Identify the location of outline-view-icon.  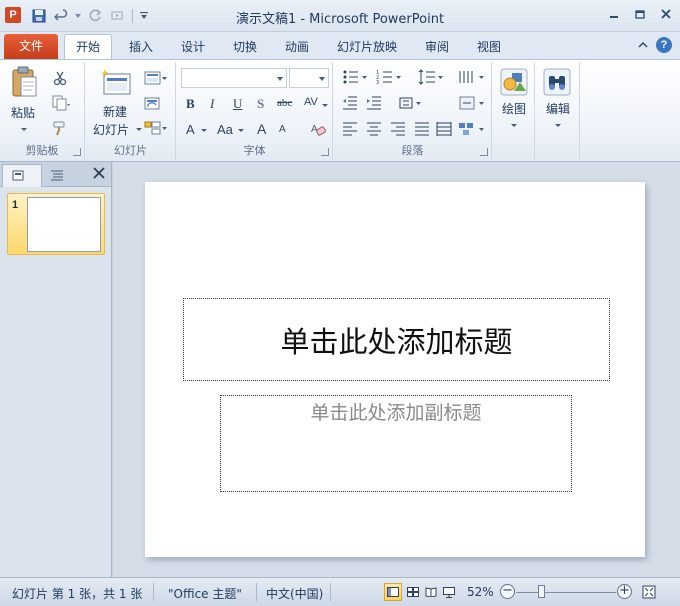
(57, 175).